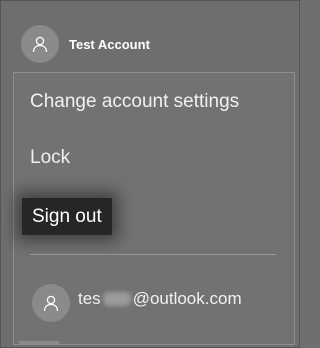 The height and width of the screenshot is (348, 320). Describe the element at coordinates (116, 299) in the screenshot. I see `email-redaction` at that location.